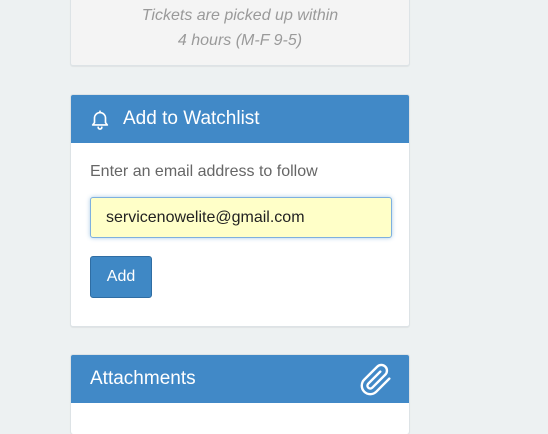 The width and height of the screenshot is (548, 434). What do you see at coordinates (376, 380) in the screenshot?
I see `paperclip-icon` at bounding box center [376, 380].